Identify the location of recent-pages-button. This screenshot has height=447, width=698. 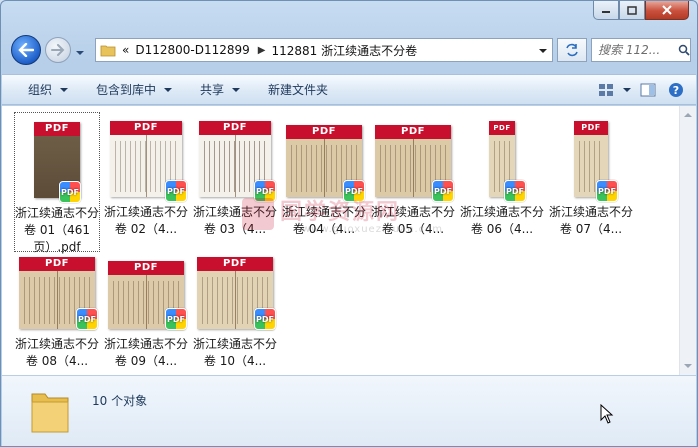
(80, 50).